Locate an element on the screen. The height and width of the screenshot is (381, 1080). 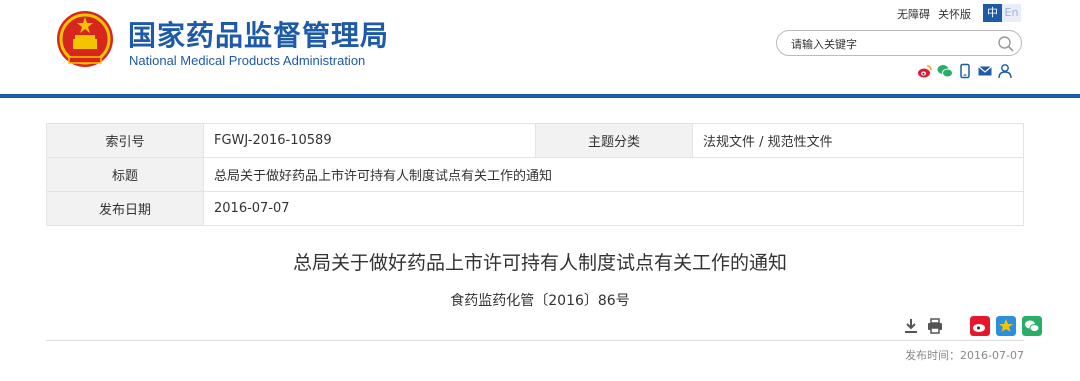
top-links: 无障碍 关怀版 is located at coordinates (934, 14).